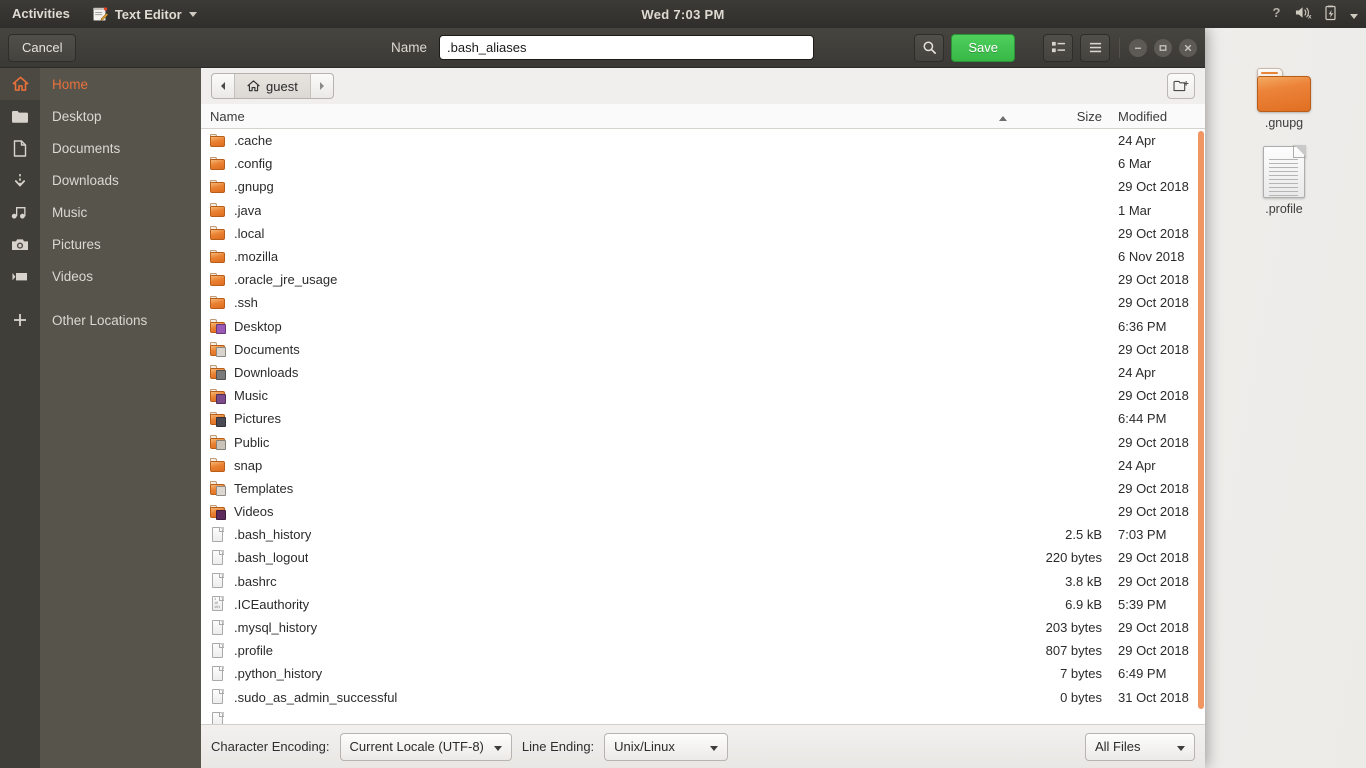  I want to click on table-row: .bashrc 3.8 kB 29 Oct 2018, so click(703, 581).